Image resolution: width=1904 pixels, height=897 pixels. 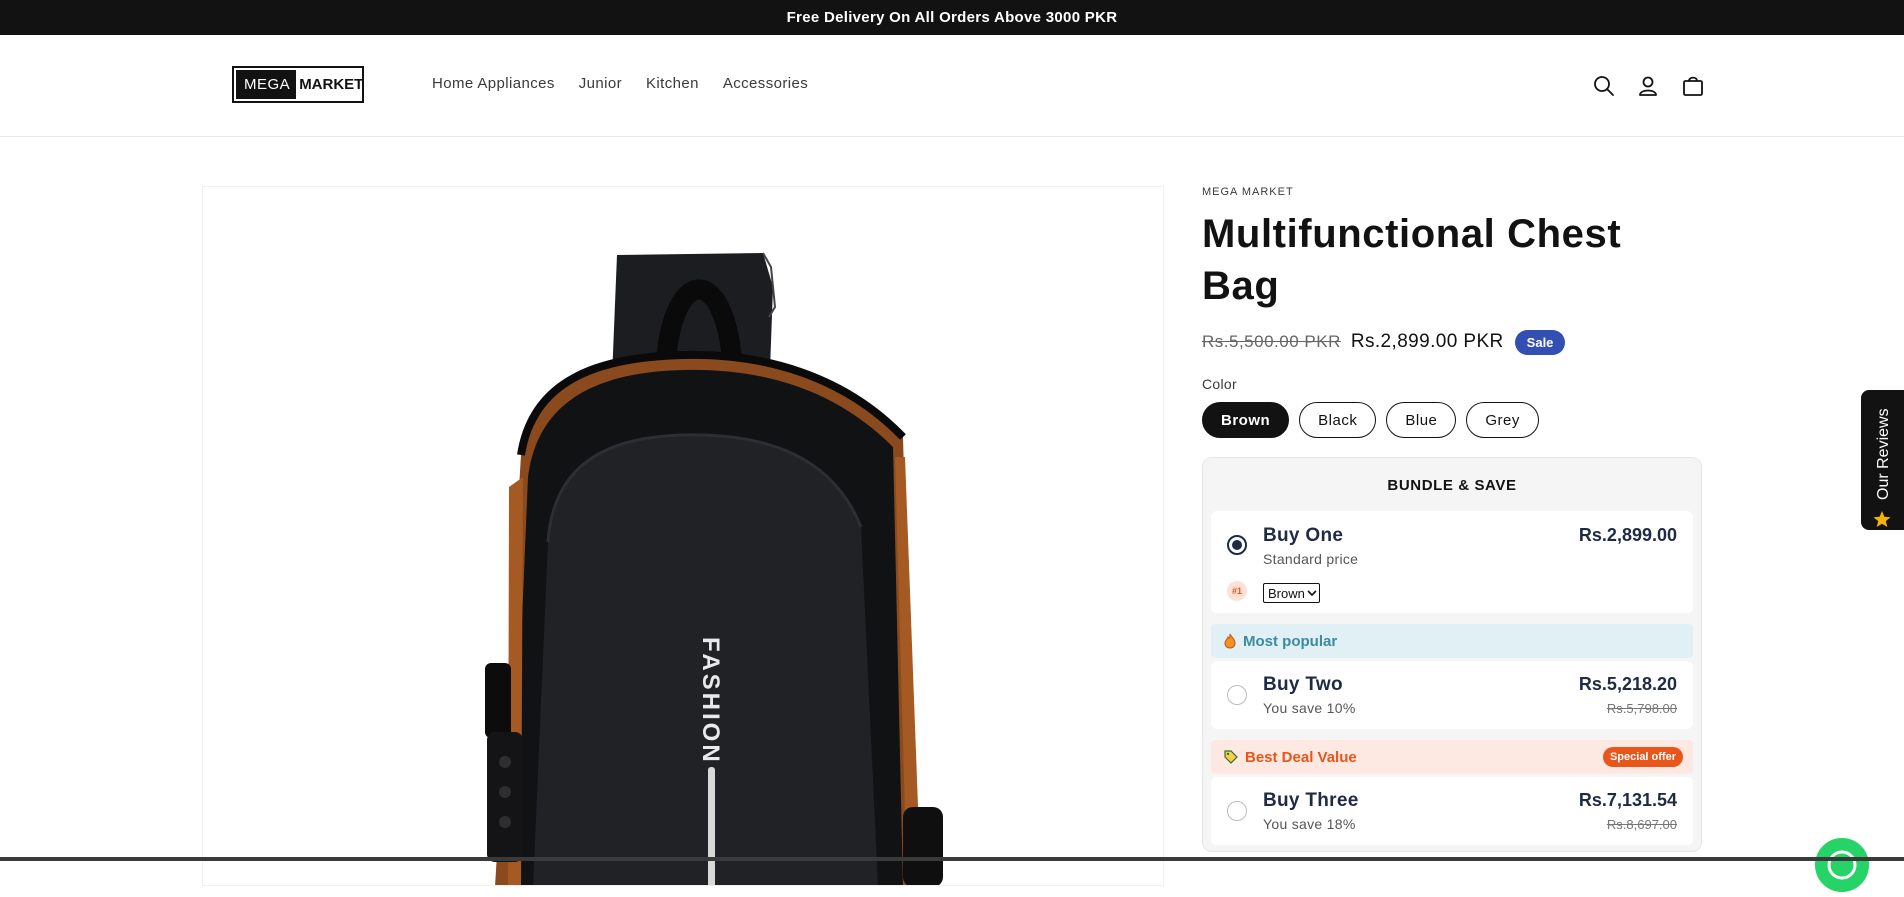 What do you see at coordinates (1642, 757) in the screenshot?
I see `special-offer-badge: Special offer` at bounding box center [1642, 757].